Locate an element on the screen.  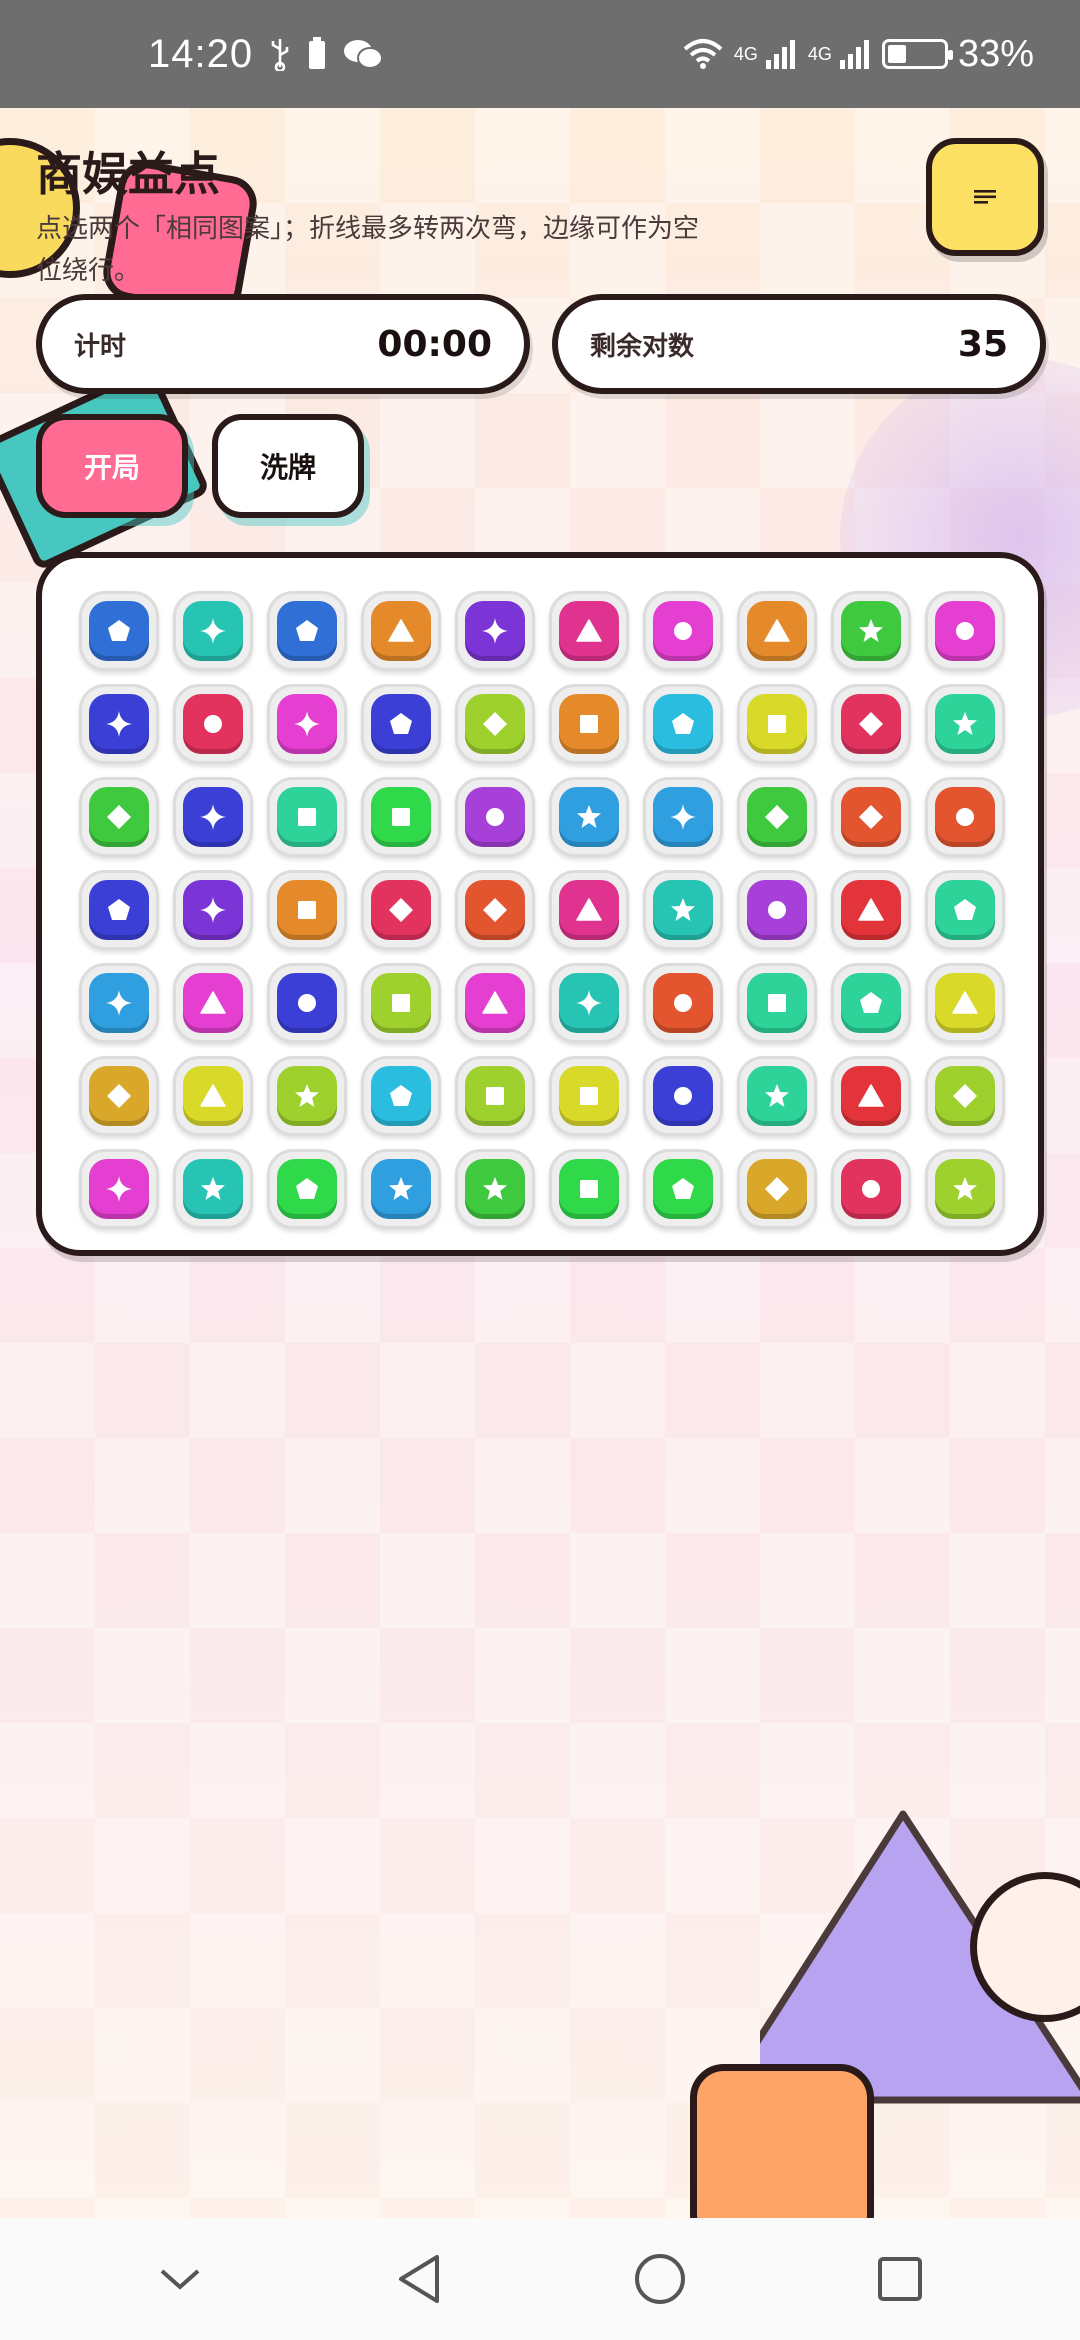
start-button: 开局 is located at coordinates (112, 466).